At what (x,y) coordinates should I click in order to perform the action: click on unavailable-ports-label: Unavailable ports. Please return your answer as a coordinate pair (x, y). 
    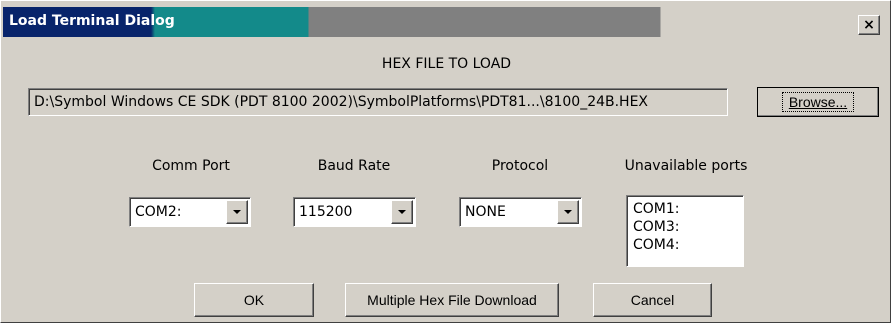
    Looking at the image, I should click on (686, 166).